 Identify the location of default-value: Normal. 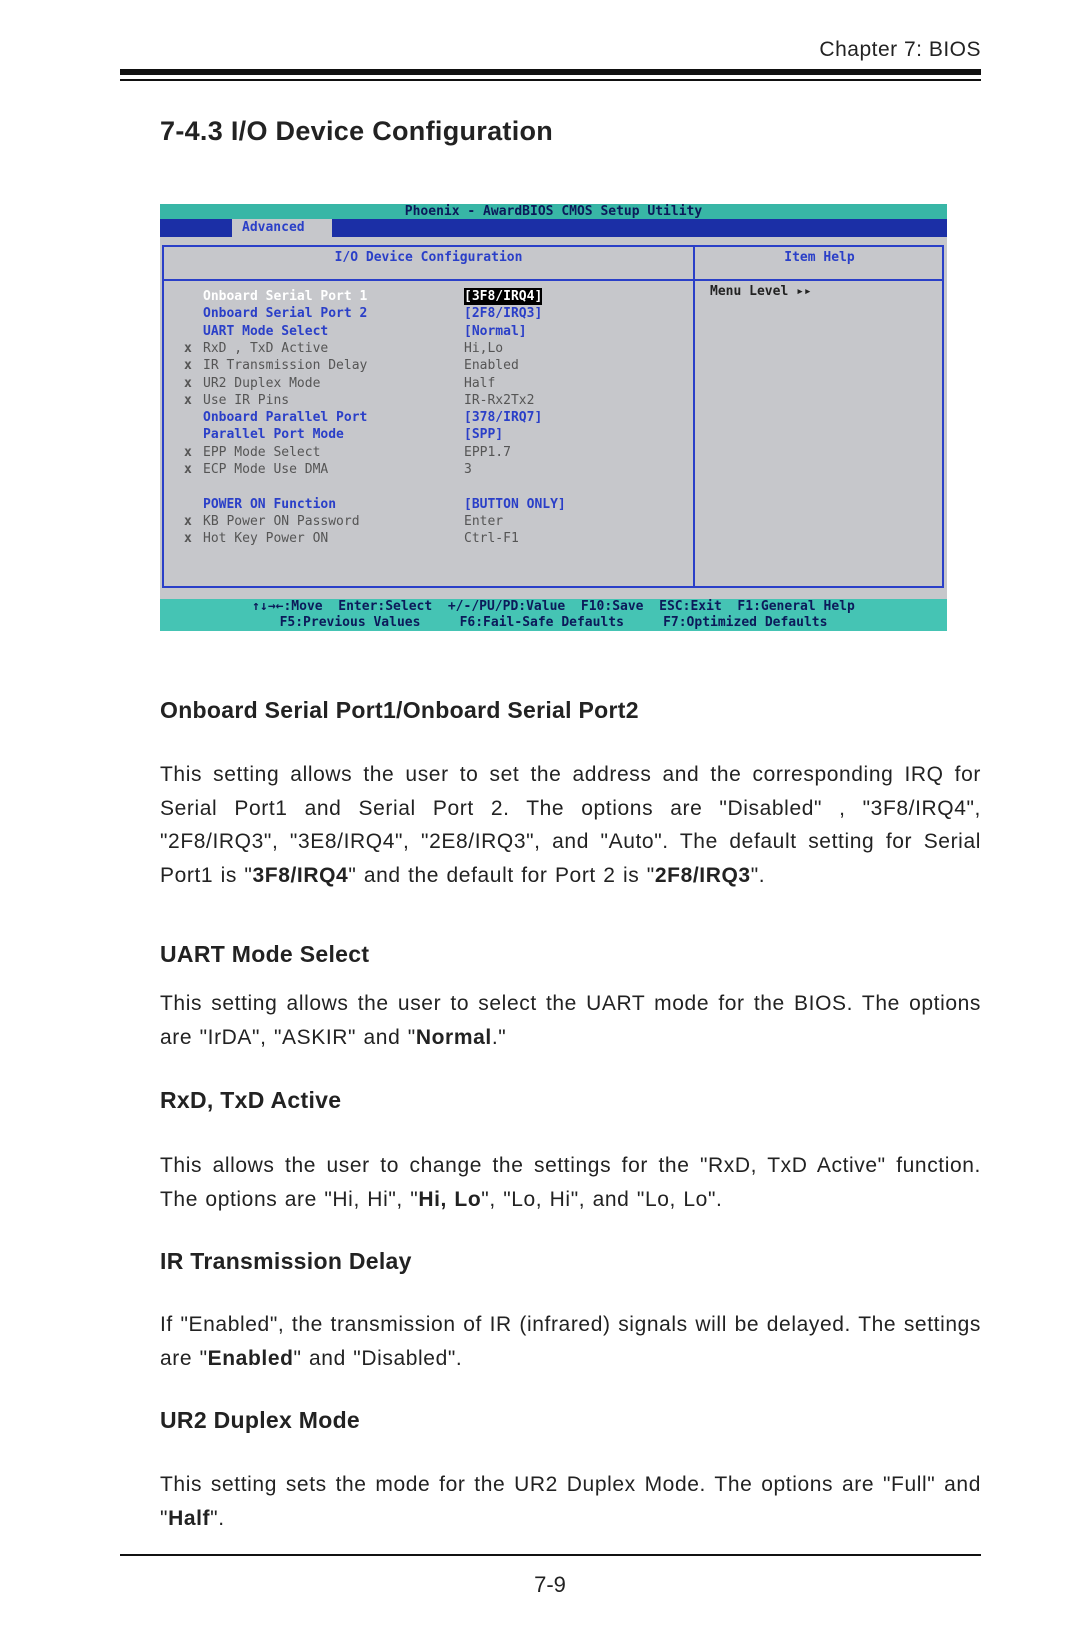
(453, 1037).